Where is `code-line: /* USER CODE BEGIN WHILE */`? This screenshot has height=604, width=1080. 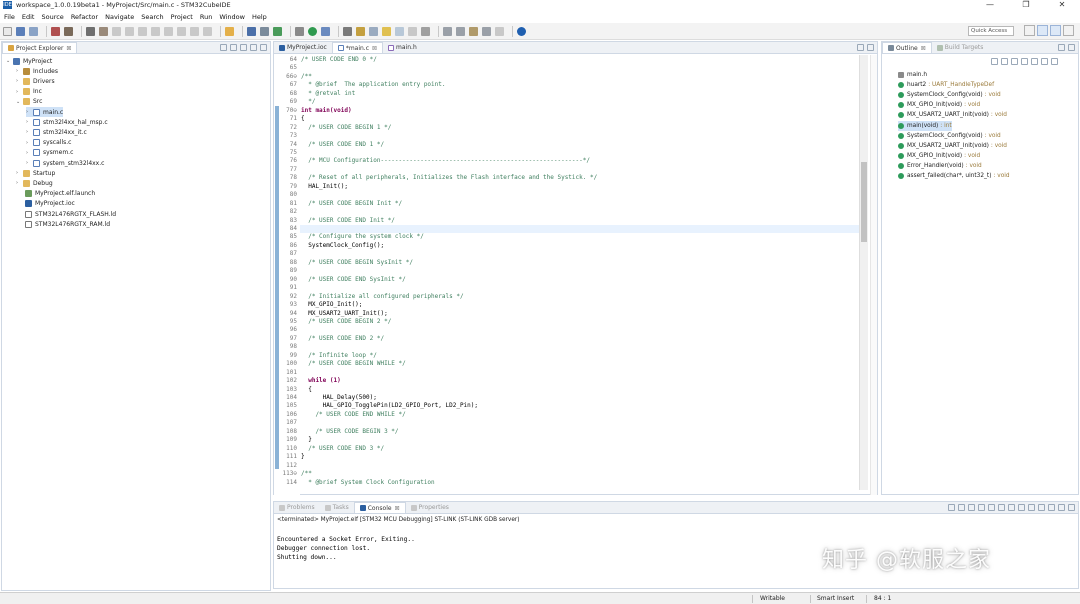 code-line: /* USER CODE BEGIN WHILE */ is located at coordinates (353, 364).